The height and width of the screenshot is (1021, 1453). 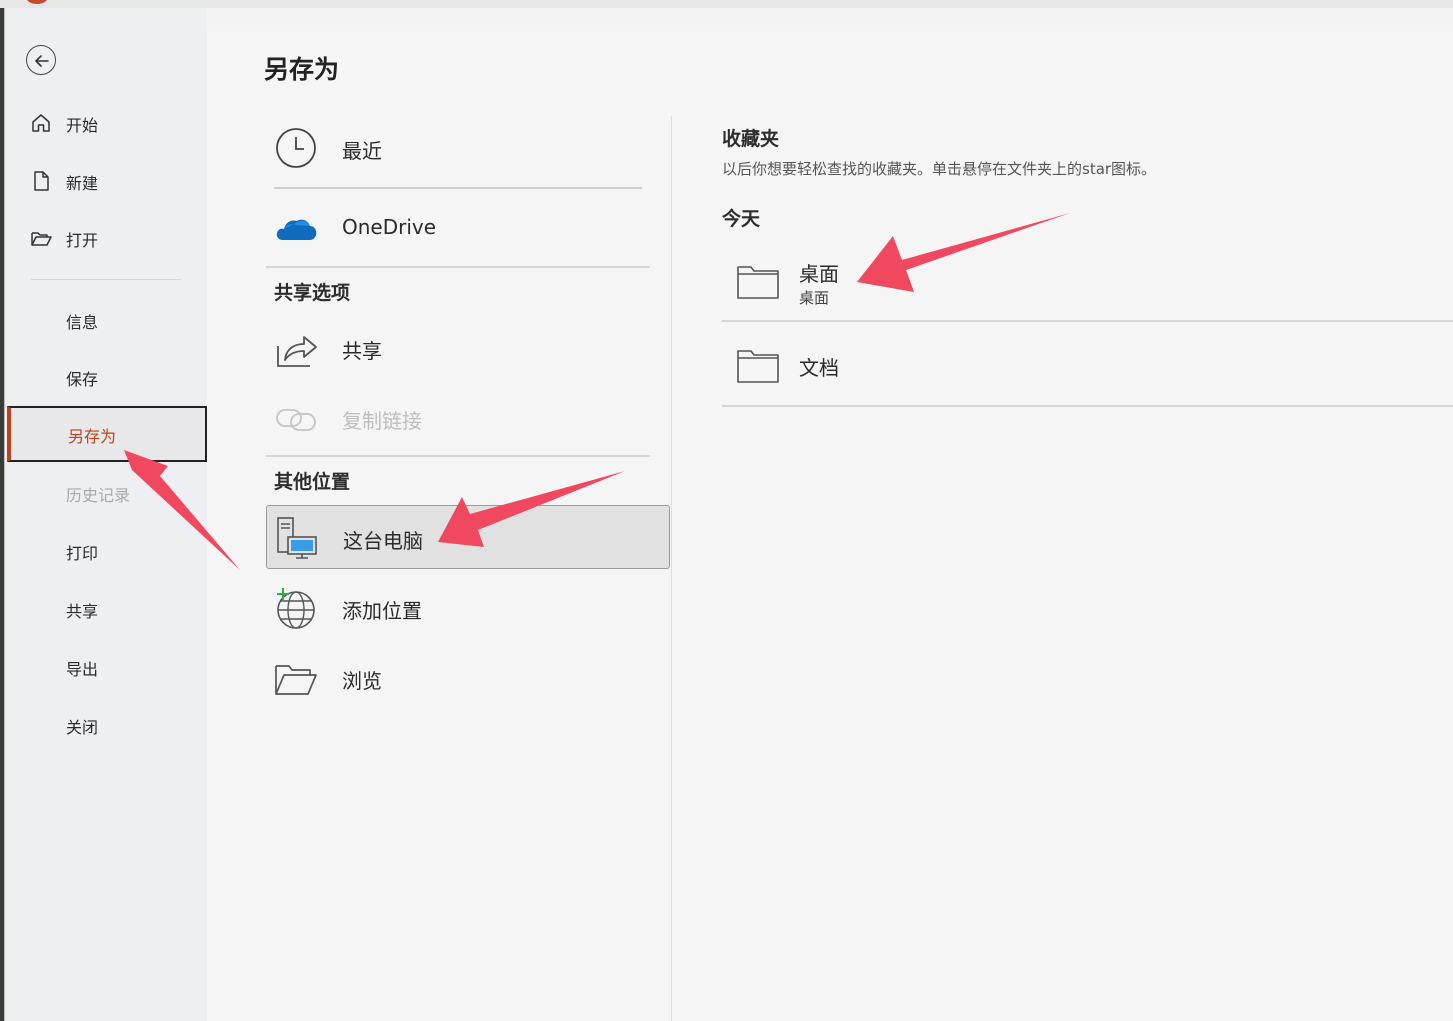 I want to click on sidebar-item-save-as: 另存为, so click(x=107, y=434).